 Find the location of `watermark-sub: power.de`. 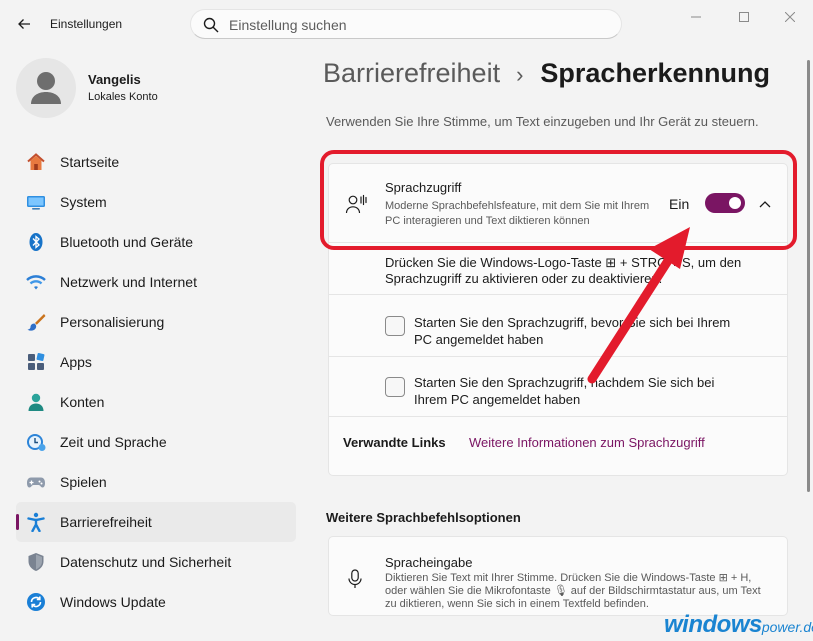

watermark-sub: power.de is located at coordinates (787, 627).